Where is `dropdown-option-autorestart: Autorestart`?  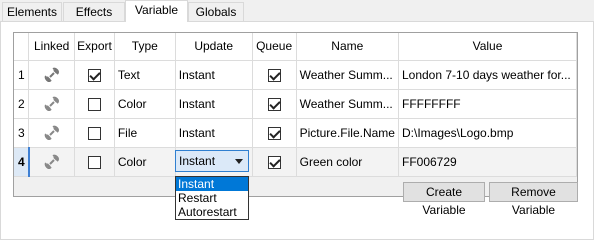
dropdown-option-autorestart: Autorestart is located at coordinates (212, 212).